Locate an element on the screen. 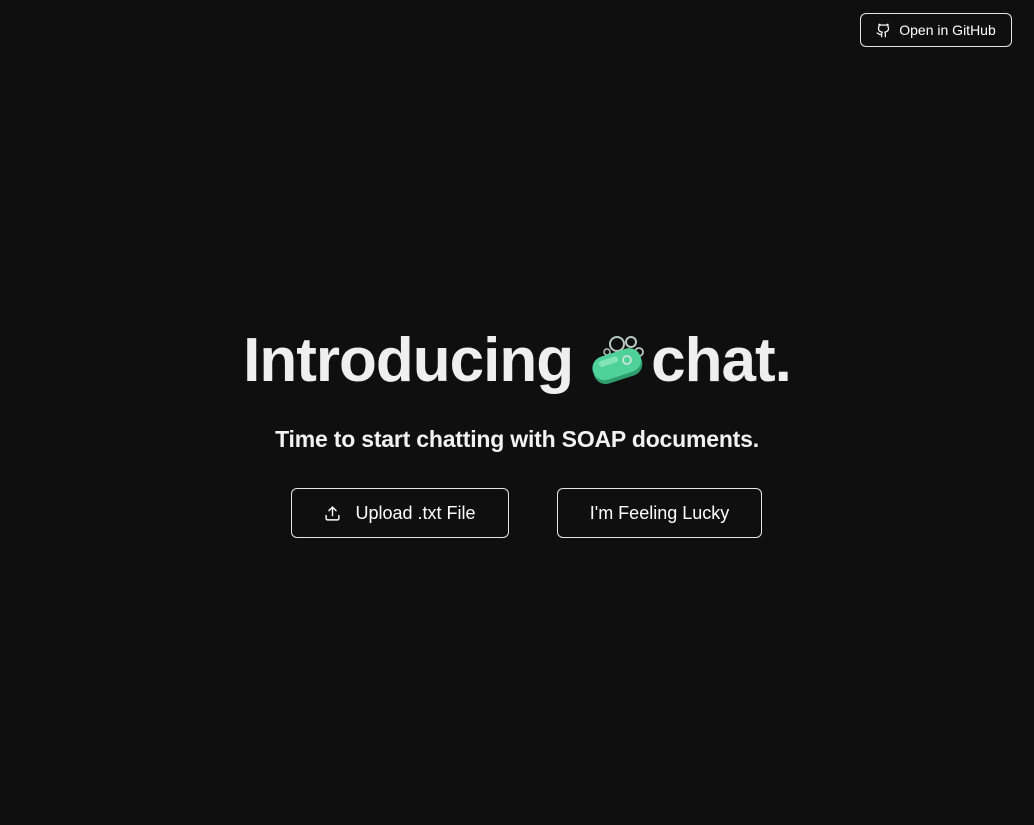 The width and height of the screenshot is (1034, 825). upload-txt-file-label: Upload .txt File is located at coordinates (415, 512).